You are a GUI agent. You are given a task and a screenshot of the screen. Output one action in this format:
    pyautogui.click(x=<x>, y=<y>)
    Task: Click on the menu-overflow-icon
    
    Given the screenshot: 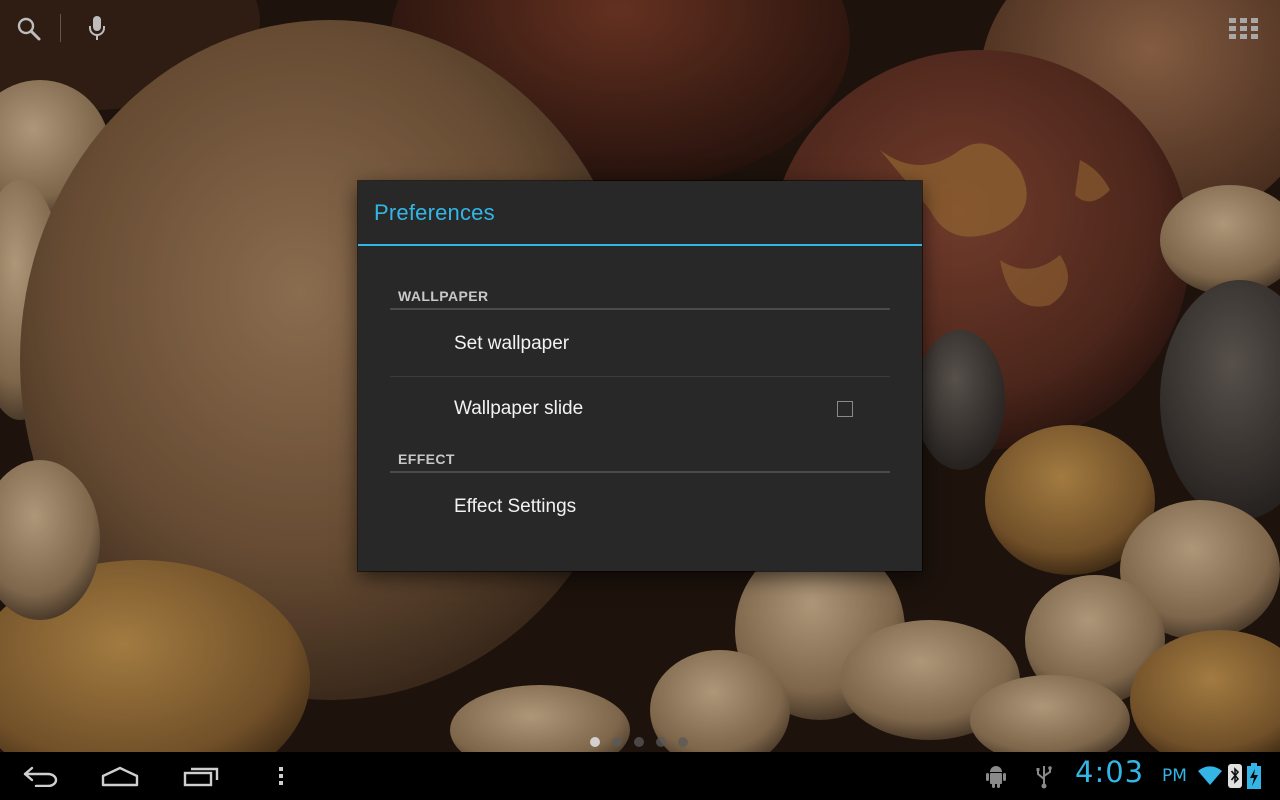 What is the action you would take?
    pyautogui.click(x=281, y=776)
    